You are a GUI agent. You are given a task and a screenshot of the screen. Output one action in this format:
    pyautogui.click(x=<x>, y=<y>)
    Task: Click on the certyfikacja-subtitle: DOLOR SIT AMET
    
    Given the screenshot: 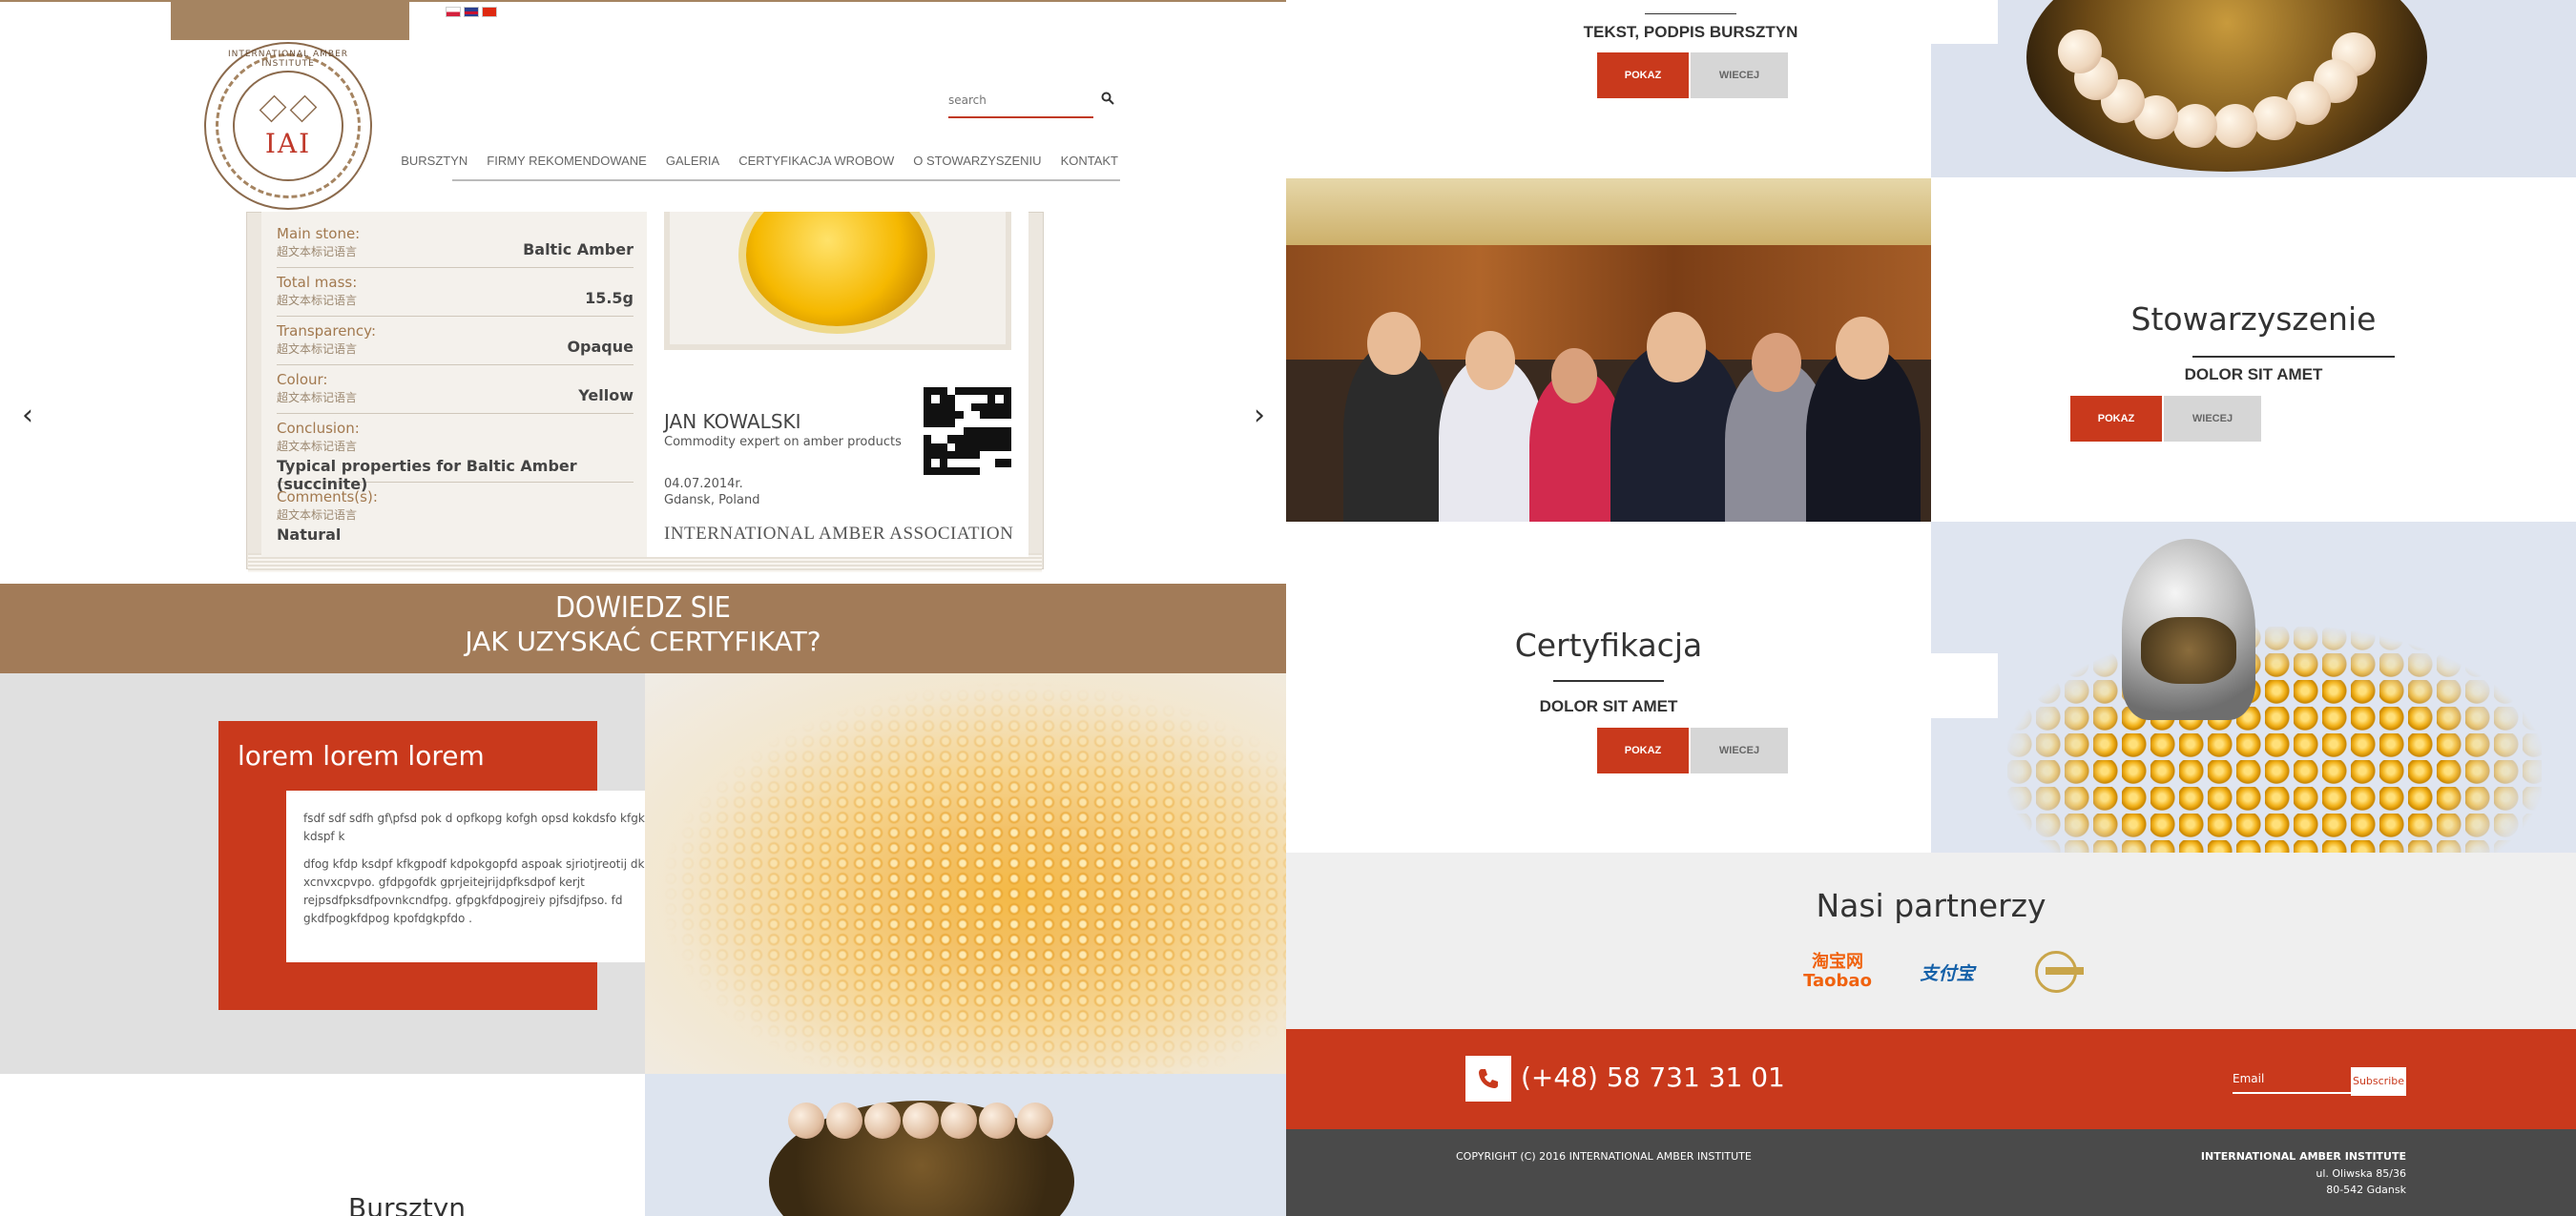 What is the action you would take?
    pyautogui.click(x=1608, y=706)
    